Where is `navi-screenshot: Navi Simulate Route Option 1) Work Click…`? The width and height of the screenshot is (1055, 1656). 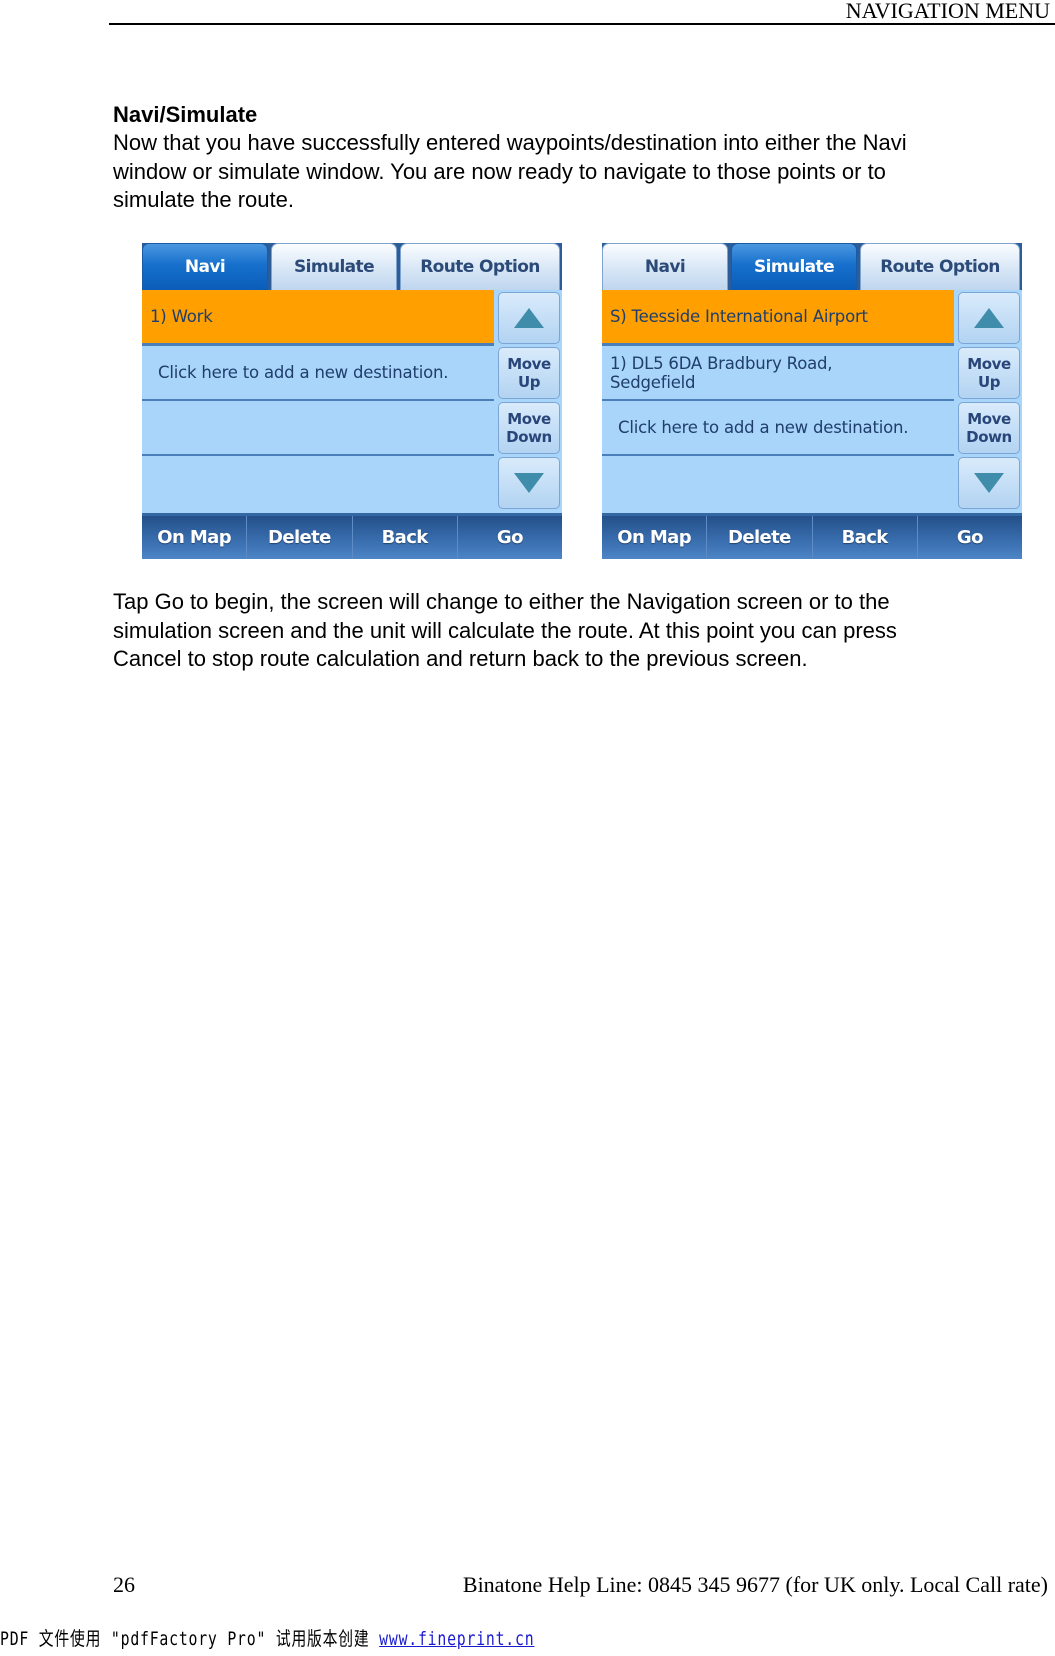 navi-screenshot: Navi Simulate Route Option 1) Work Click… is located at coordinates (352, 401).